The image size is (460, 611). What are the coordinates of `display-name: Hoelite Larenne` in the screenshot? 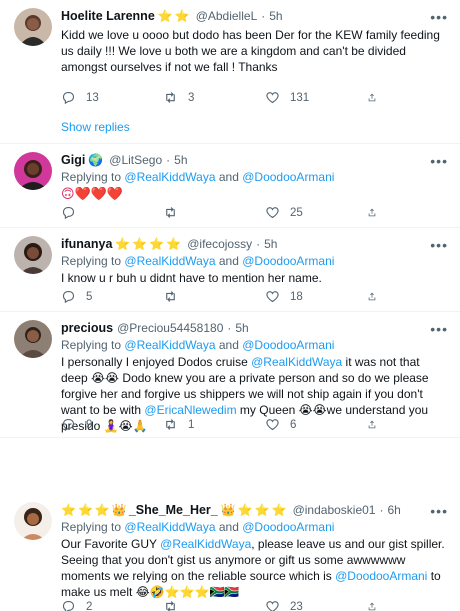 It's located at (108, 16).